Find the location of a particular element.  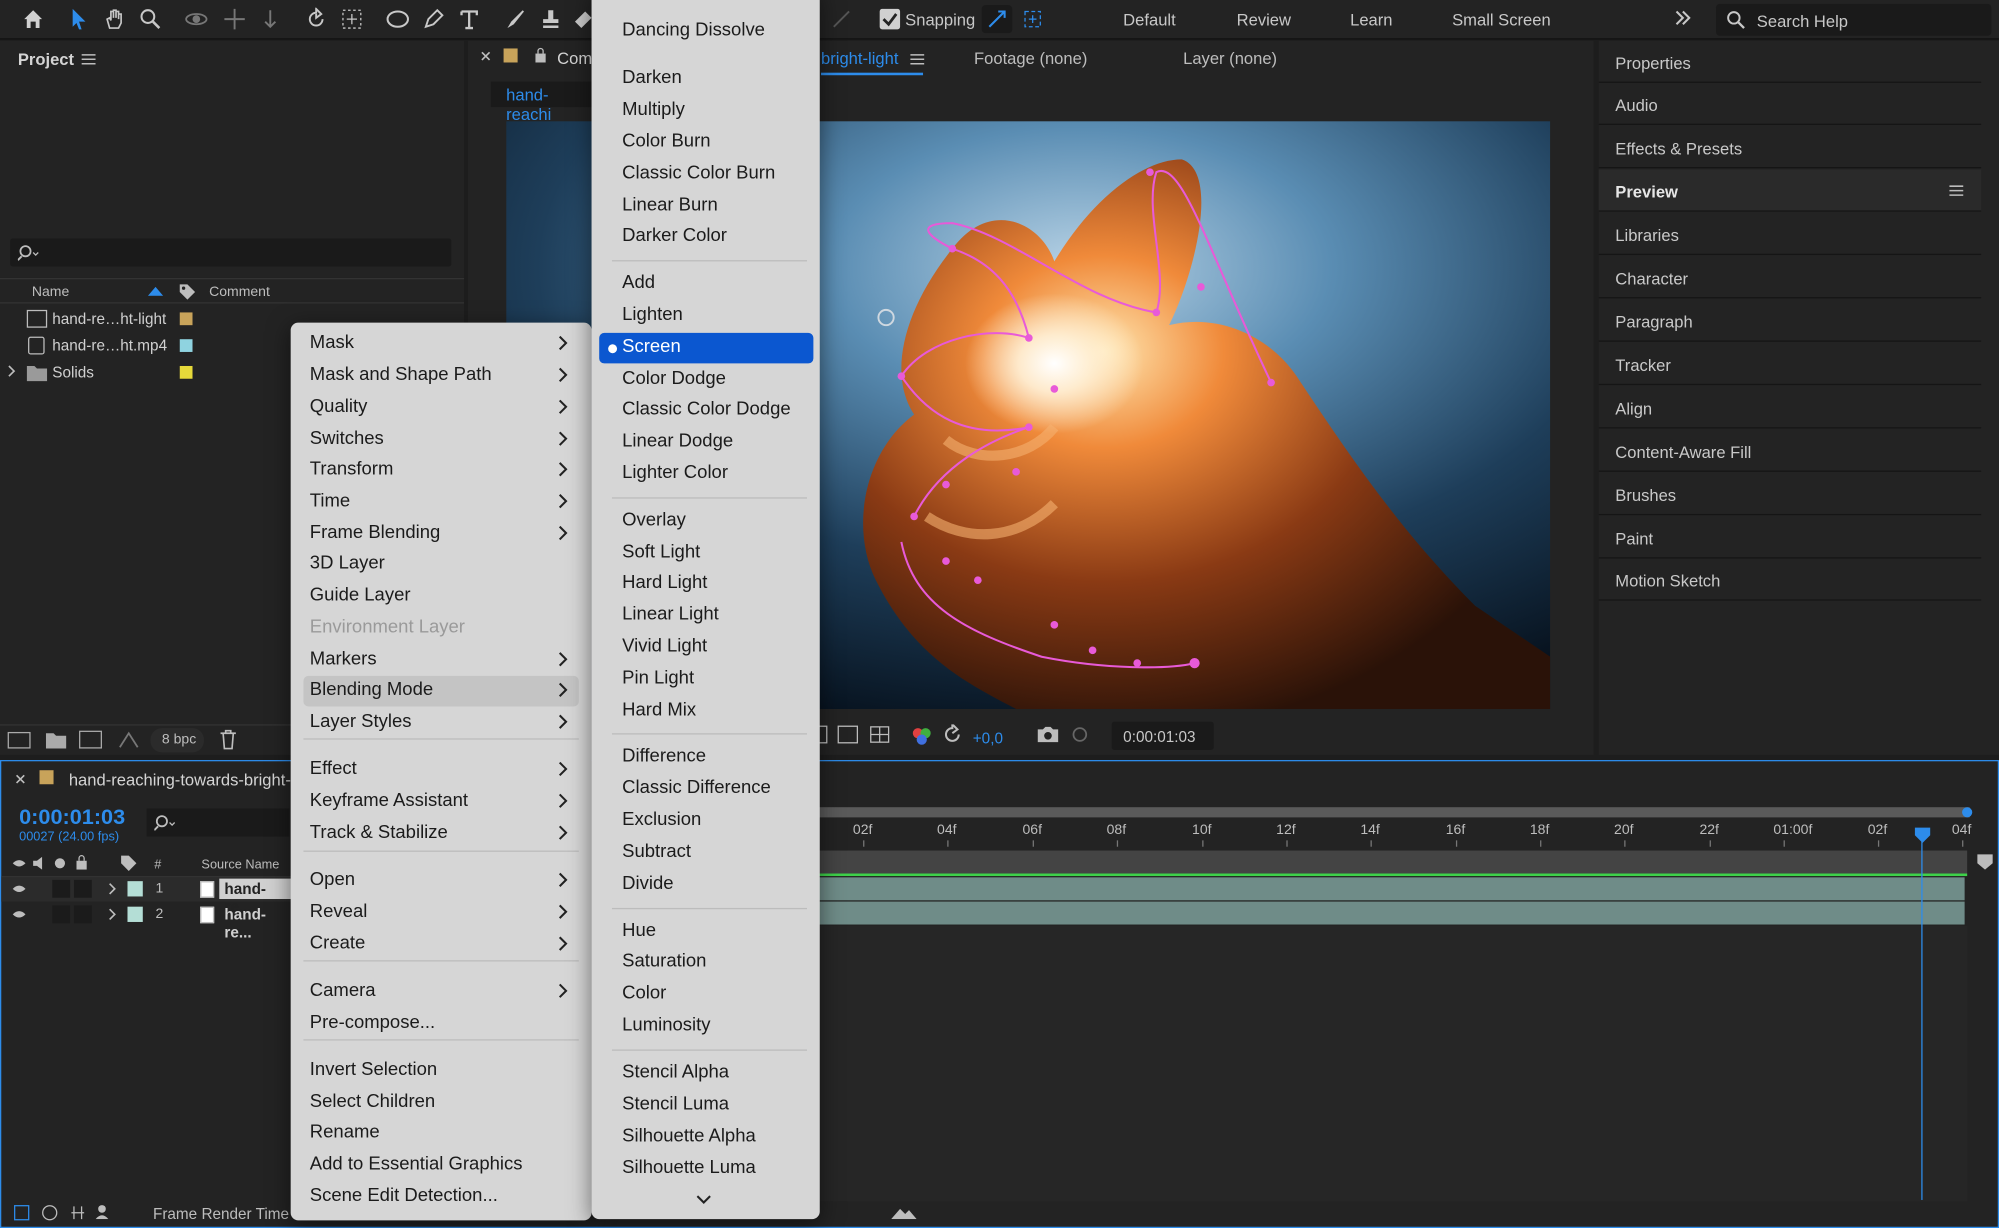

menu-item-select-children: Select Children is located at coordinates (440, 1103).